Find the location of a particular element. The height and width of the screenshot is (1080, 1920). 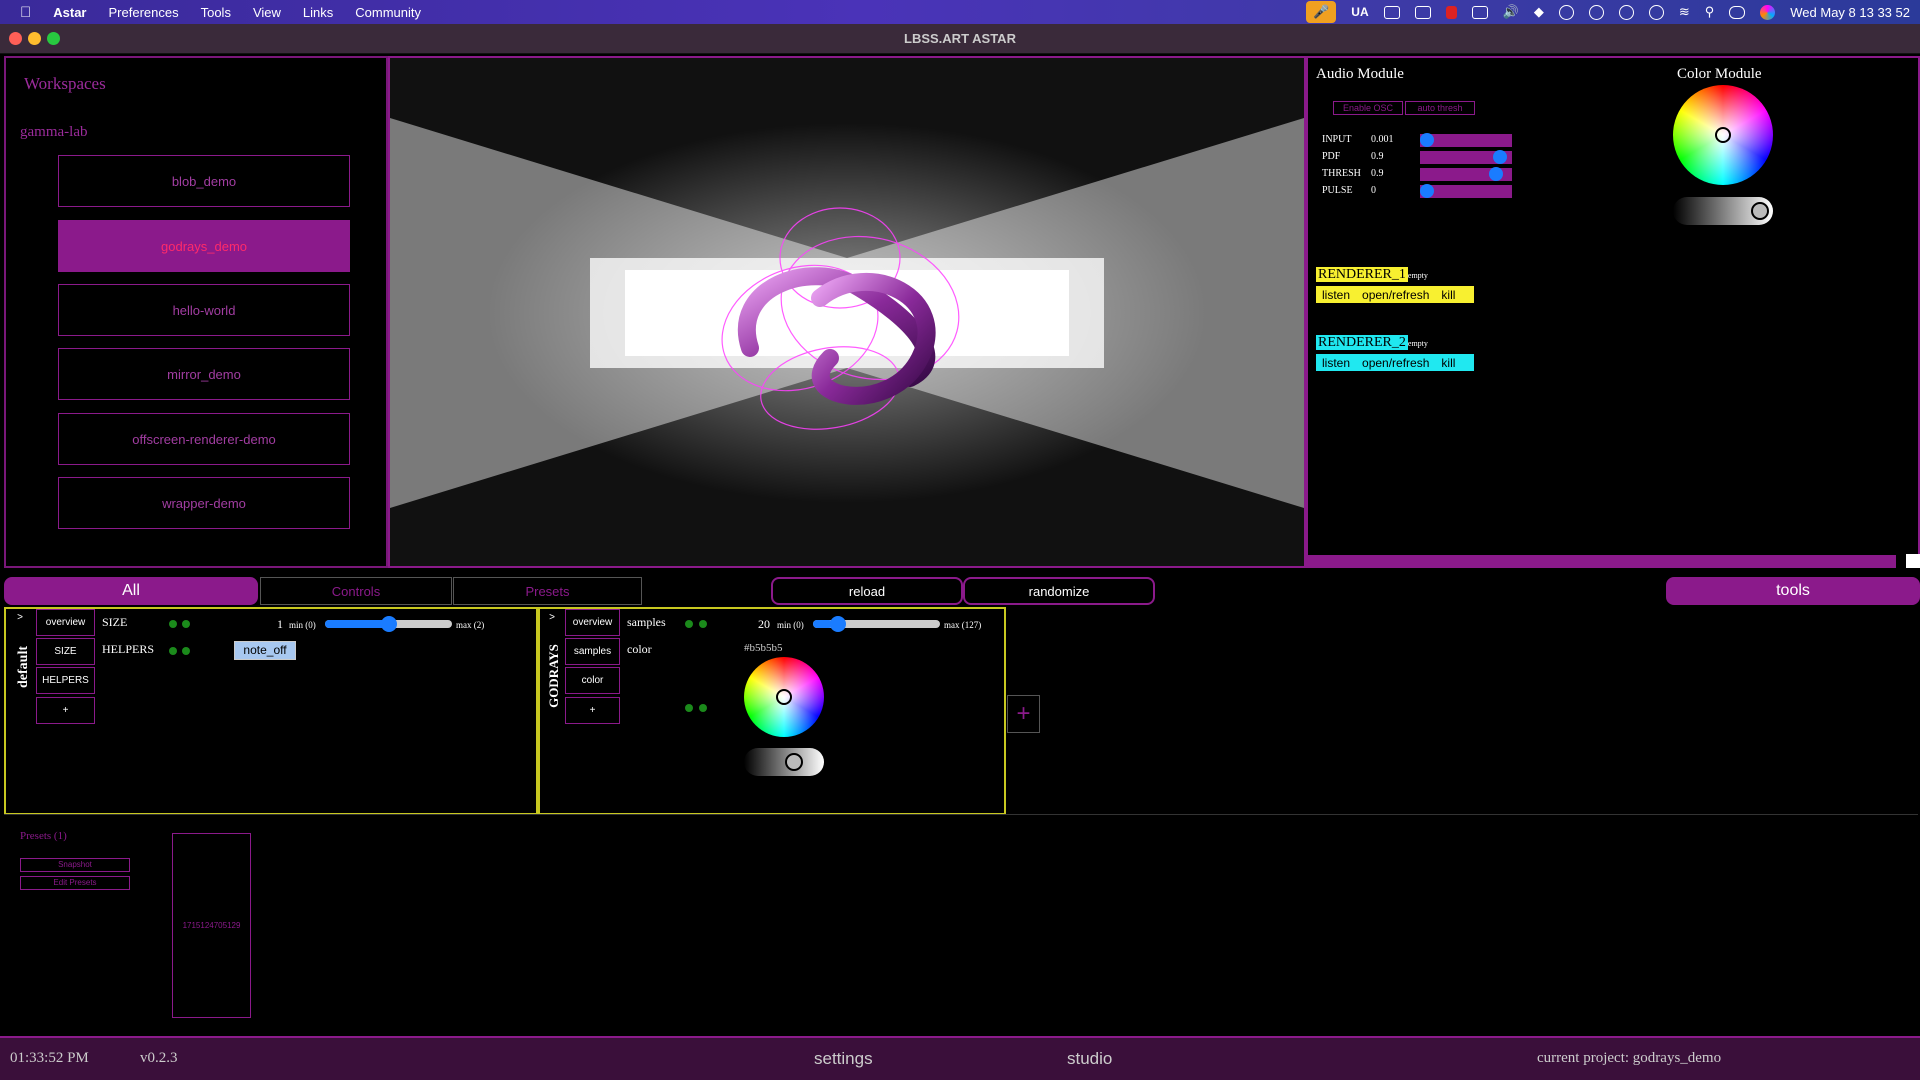

menu-community: Community is located at coordinates (388, 12).